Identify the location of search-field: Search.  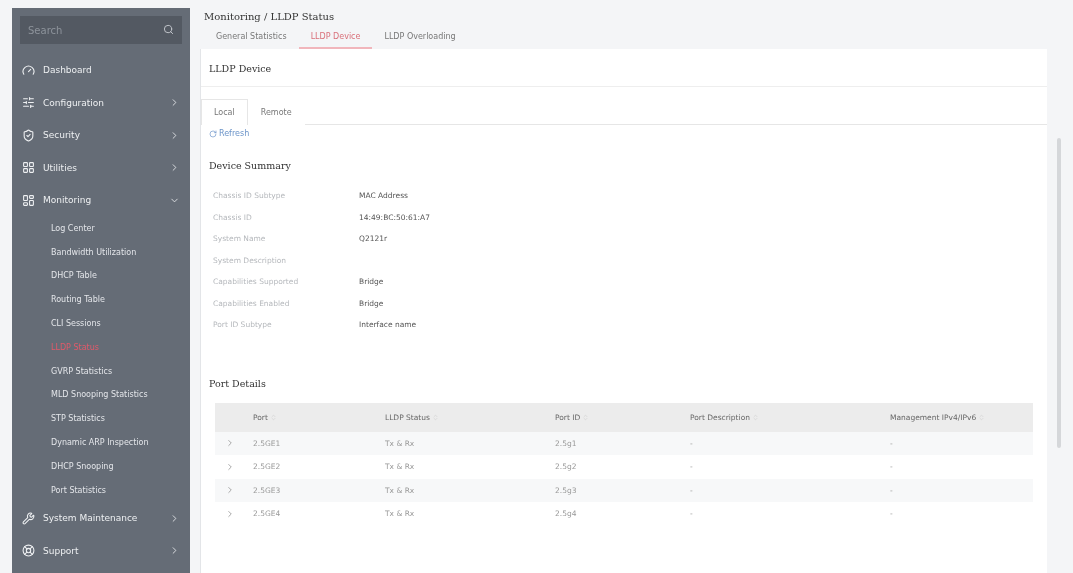
(101, 30).